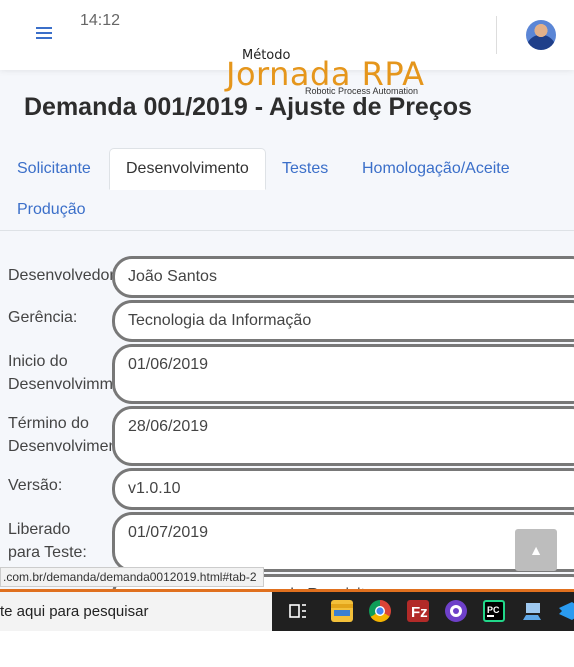 The height and width of the screenshot is (667, 574). Describe the element at coordinates (343, 277) in the screenshot. I see `field-desenvolvedor: João Santos` at that location.